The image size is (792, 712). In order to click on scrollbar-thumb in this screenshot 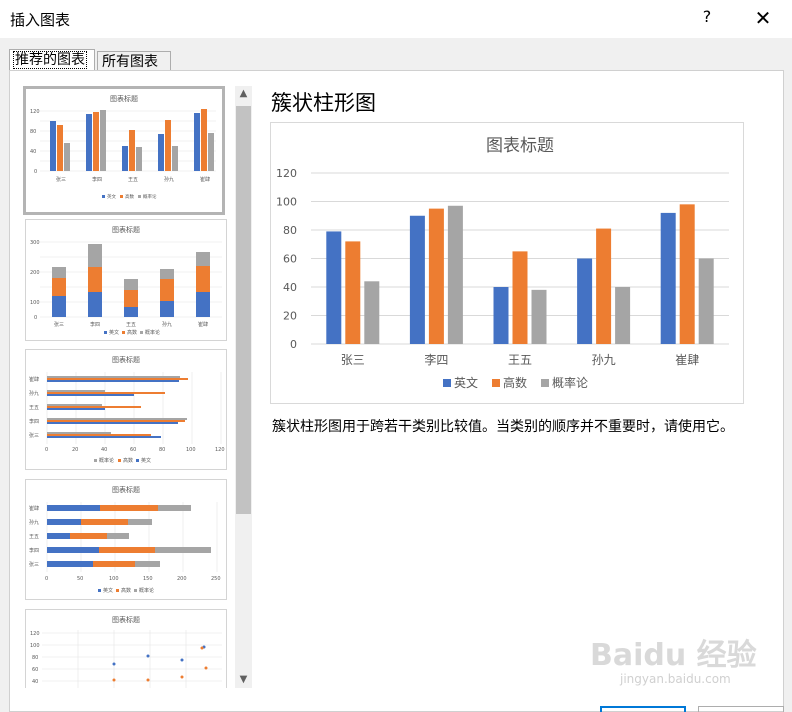, I will do `click(243, 310)`.